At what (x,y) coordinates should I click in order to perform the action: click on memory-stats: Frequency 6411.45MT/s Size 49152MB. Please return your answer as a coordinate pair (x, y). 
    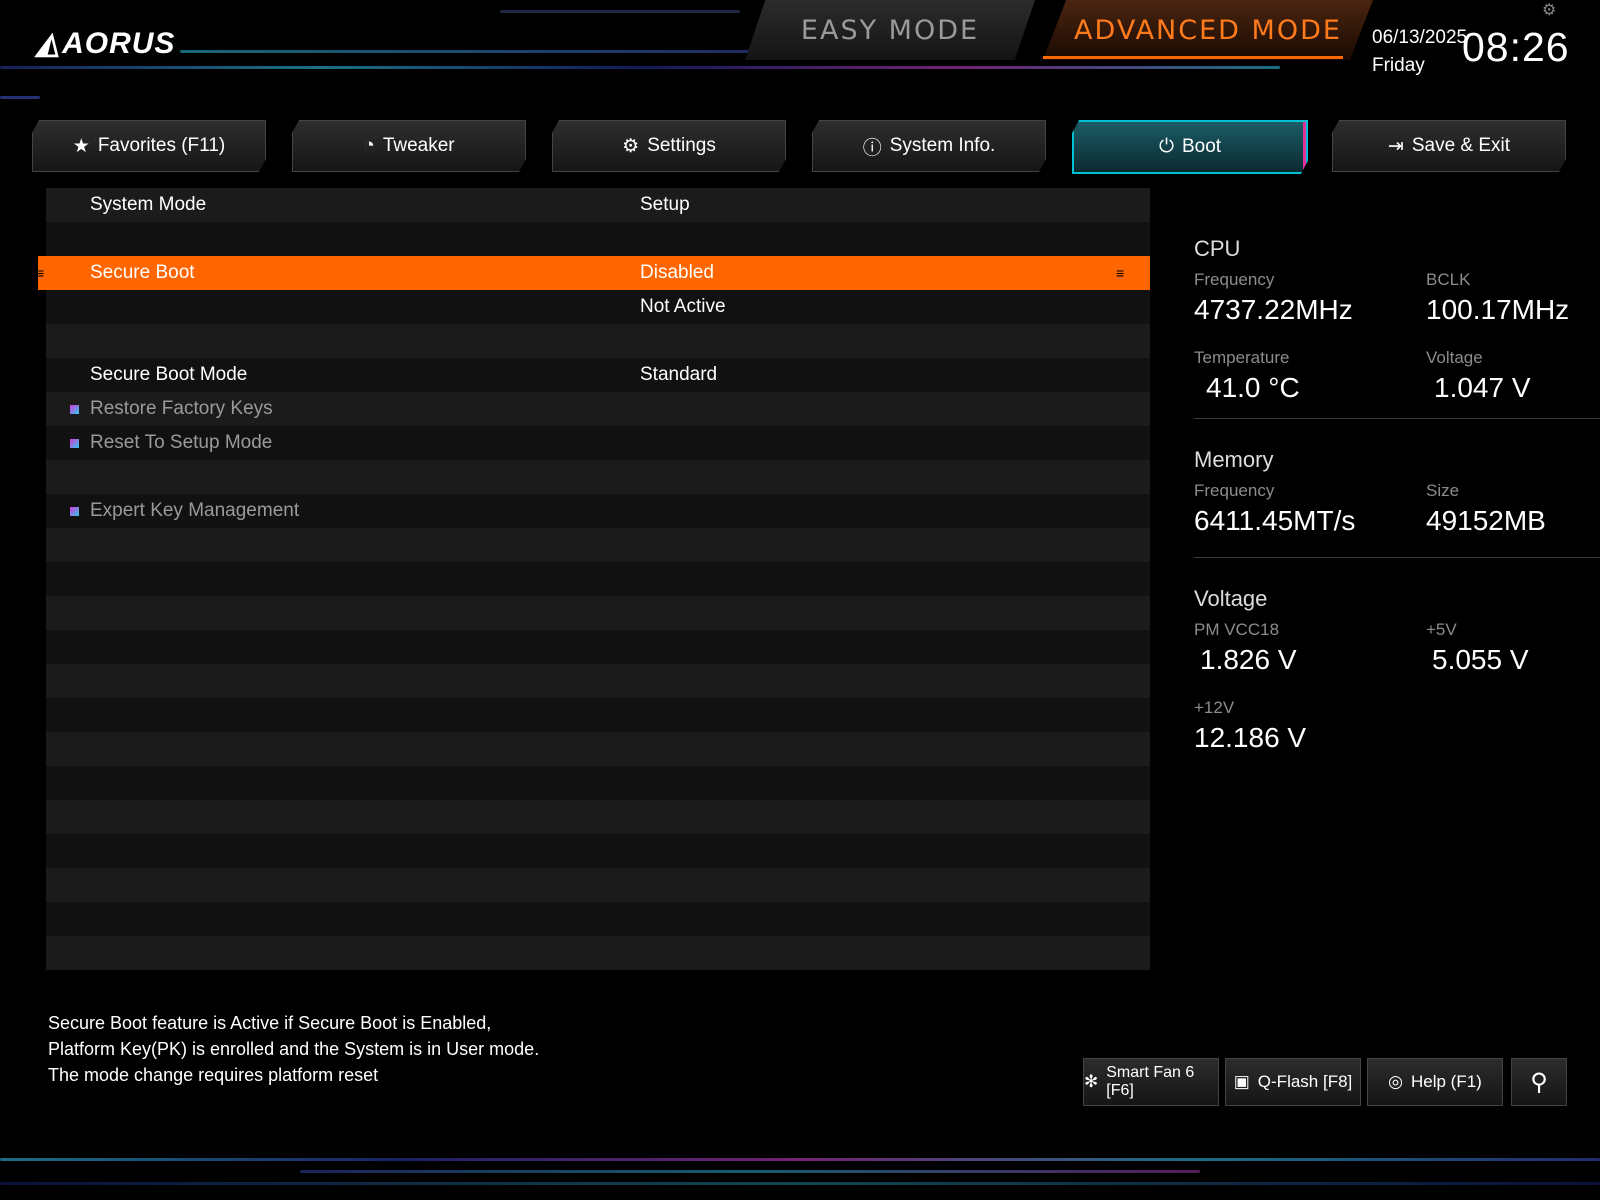
    Looking at the image, I should click on (1397, 512).